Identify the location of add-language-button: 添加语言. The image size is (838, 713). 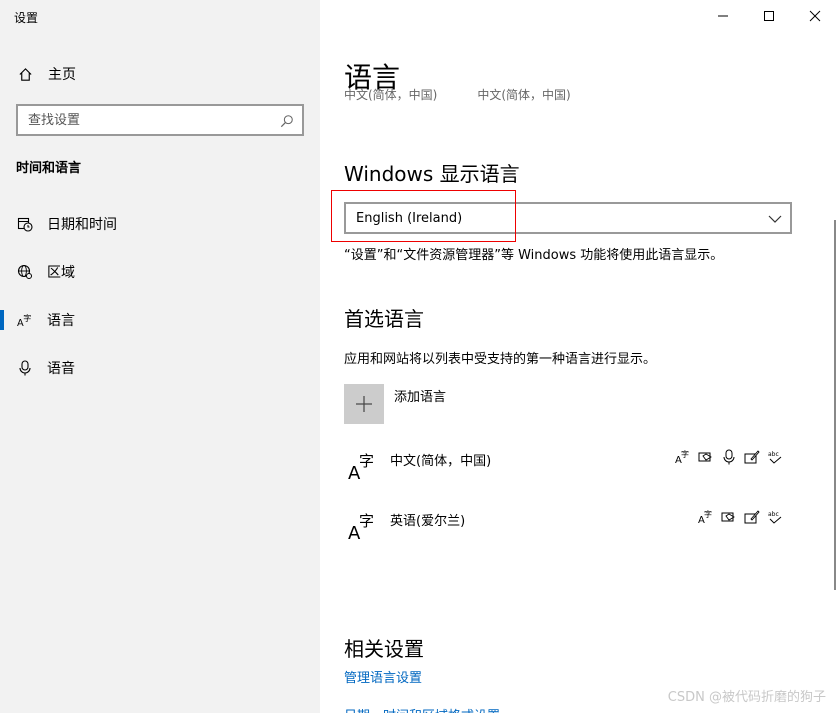
(395, 404).